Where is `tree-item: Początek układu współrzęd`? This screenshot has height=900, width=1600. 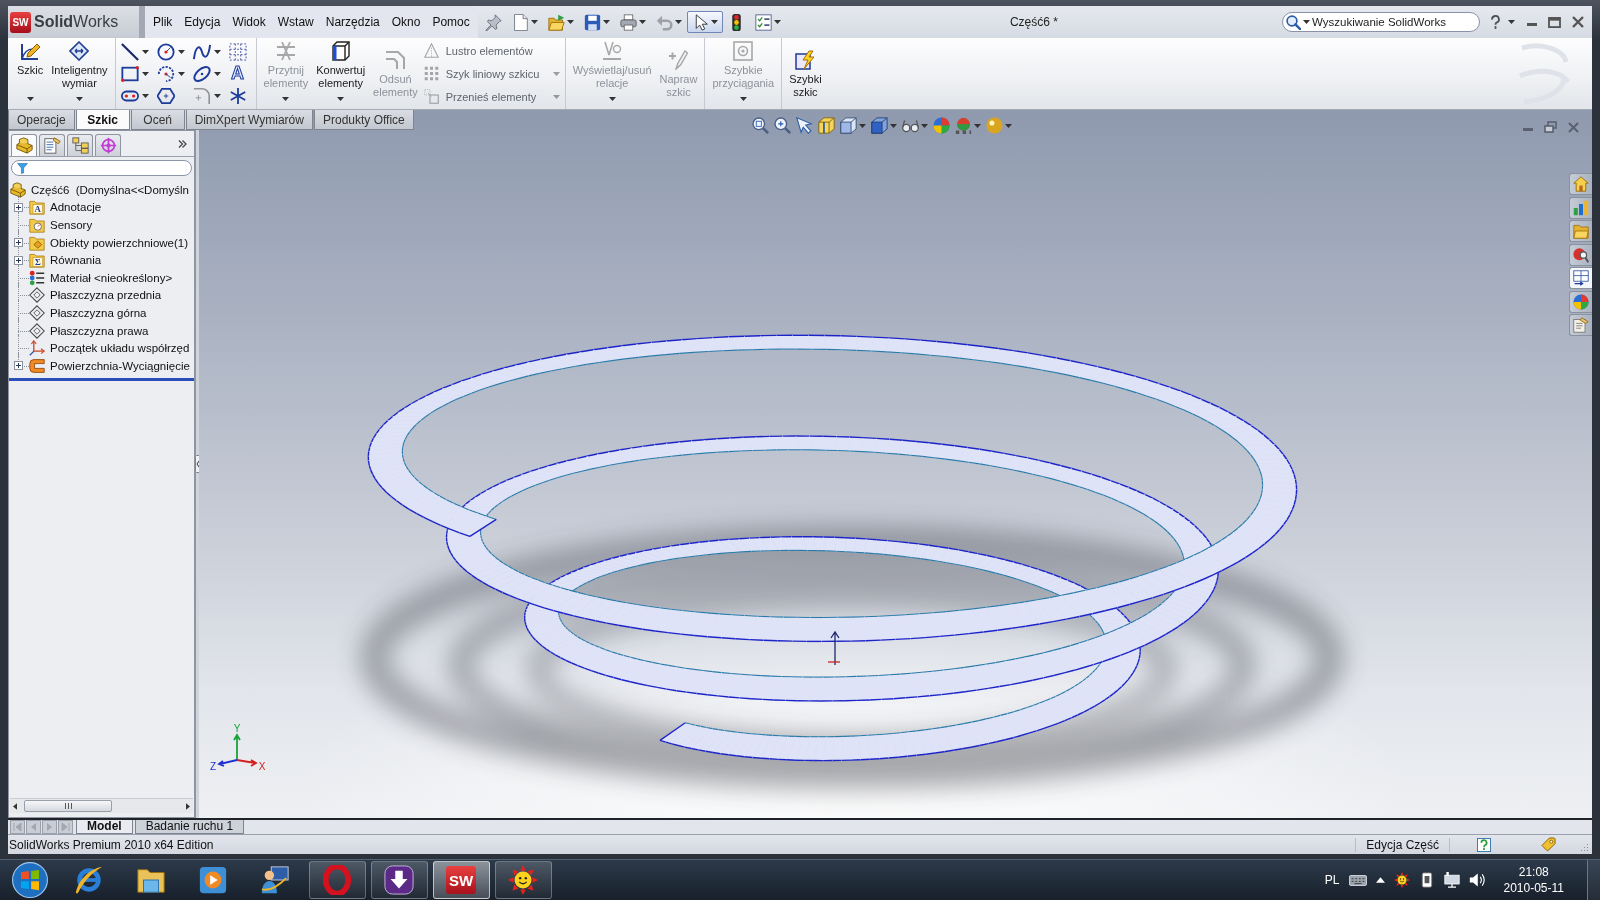 tree-item: Początek układu współrzęd is located at coordinates (120, 348).